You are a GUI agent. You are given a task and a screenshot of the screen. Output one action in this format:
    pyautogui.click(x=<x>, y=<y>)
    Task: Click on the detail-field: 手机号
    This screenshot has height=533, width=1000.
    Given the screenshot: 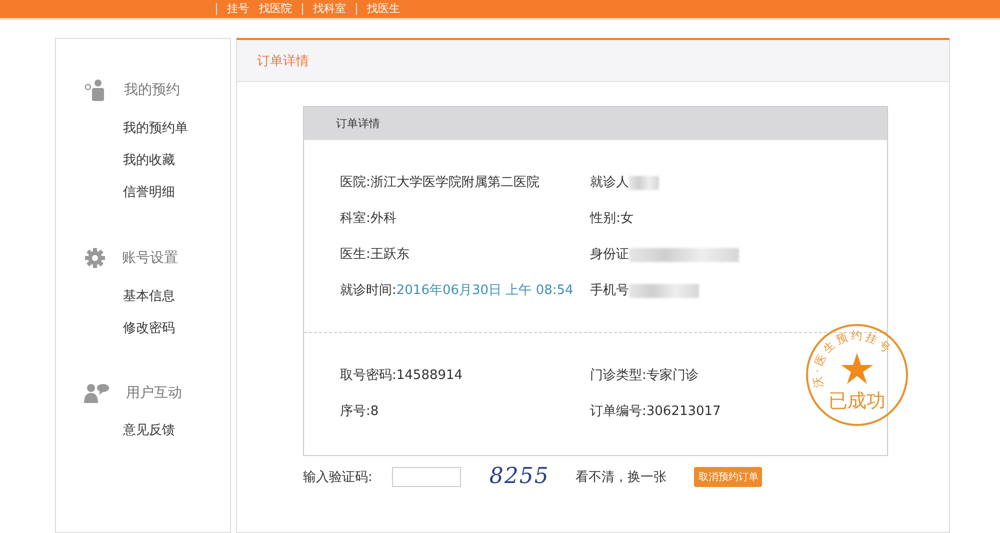 What is the action you would take?
    pyautogui.click(x=644, y=291)
    